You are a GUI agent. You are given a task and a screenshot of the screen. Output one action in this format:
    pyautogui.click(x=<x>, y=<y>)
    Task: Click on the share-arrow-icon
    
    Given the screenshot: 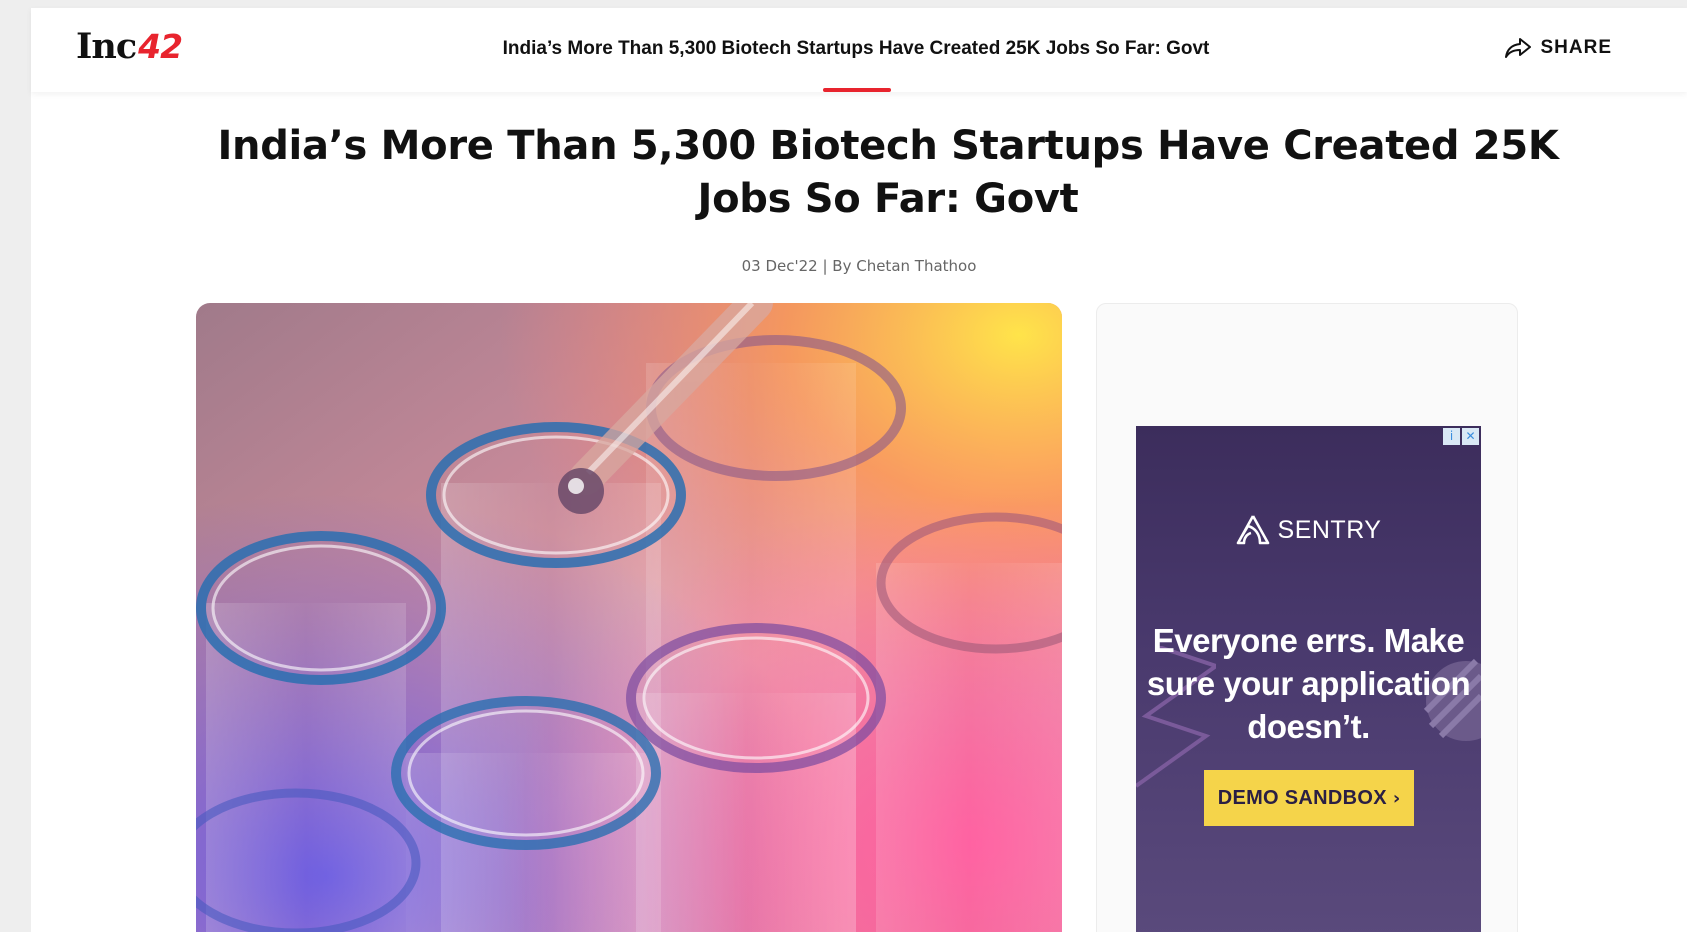 What is the action you would take?
    pyautogui.click(x=1518, y=48)
    